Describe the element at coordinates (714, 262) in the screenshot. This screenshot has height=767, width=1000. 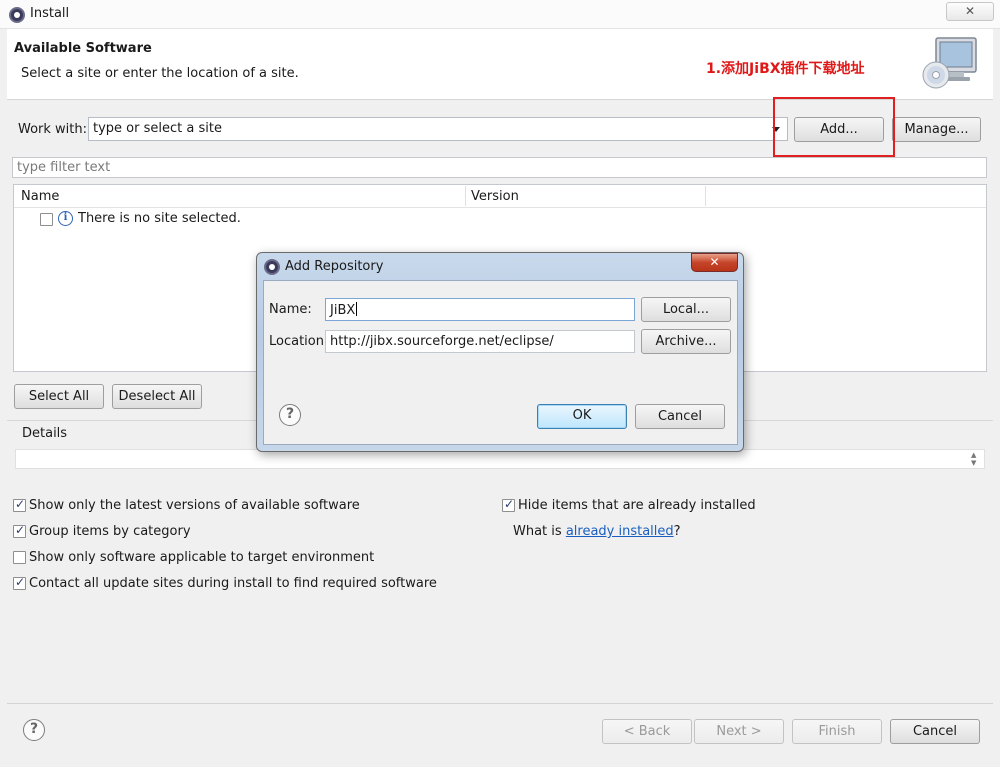
I see `dialog-close-button: ✕` at that location.